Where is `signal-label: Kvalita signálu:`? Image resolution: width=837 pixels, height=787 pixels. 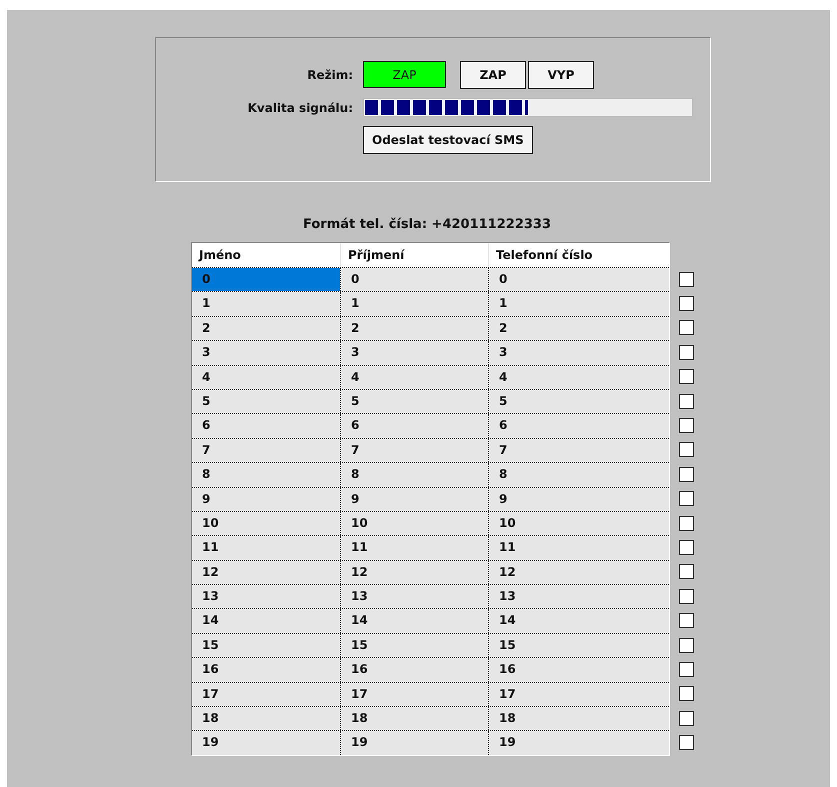
signal-label: Kvalita signálu: is located at coordinates (299, 107).